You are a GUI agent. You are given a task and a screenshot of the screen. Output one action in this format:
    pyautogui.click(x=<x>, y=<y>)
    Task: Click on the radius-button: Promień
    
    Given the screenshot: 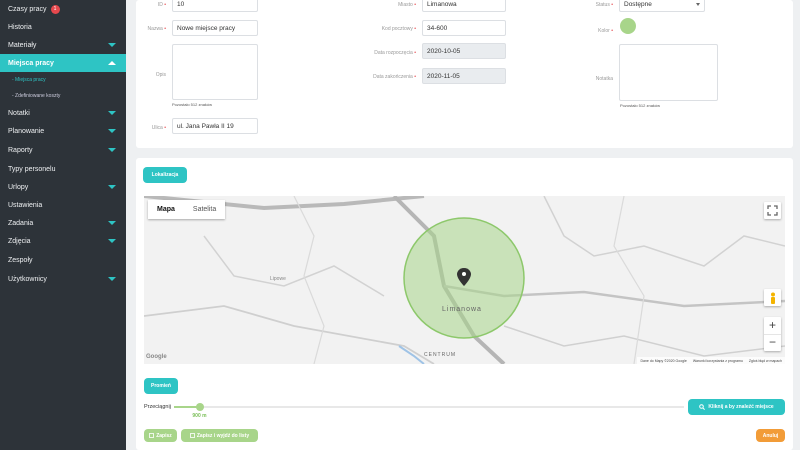 What is the action you would take?
    pyautogui.click(x=161, y=386)
    